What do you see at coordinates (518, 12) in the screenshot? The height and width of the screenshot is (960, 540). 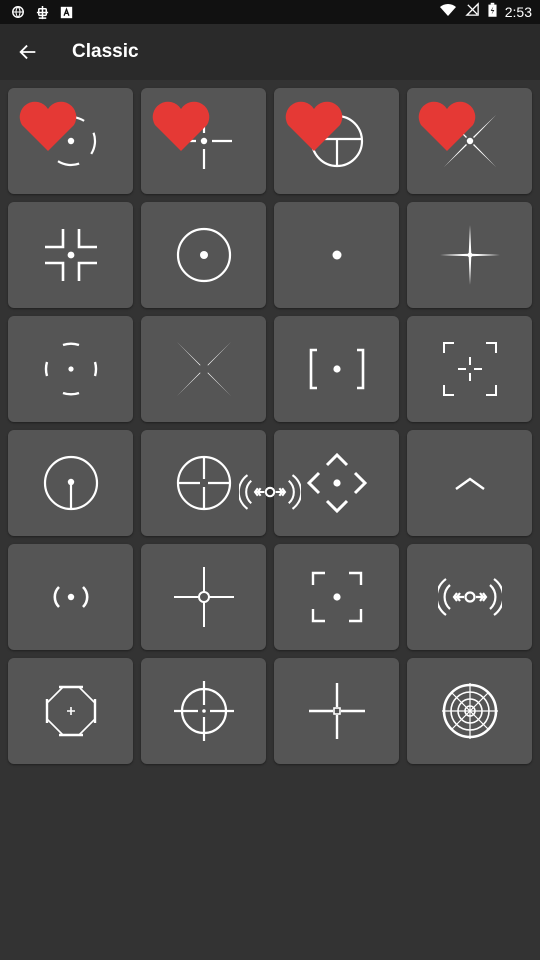 I see `status-time: 2:53` at bounding box center [518, 12].